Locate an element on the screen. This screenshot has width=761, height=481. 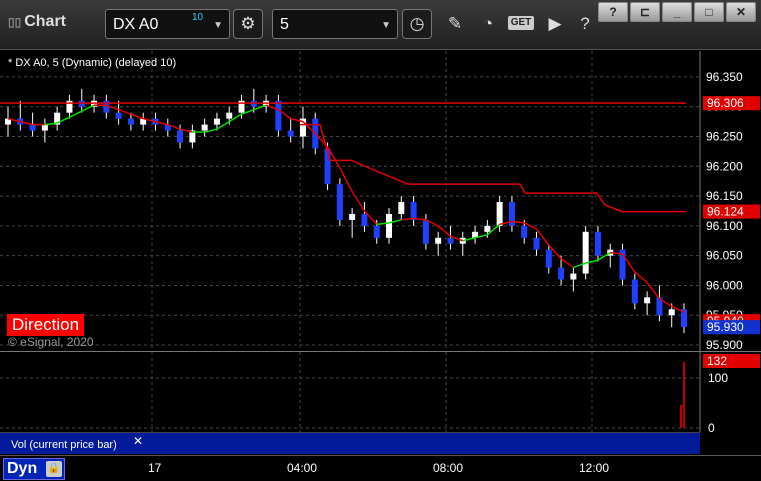
volume-label-strip: Vol (current price bar) ✕ is located at coordinates (350, 443).